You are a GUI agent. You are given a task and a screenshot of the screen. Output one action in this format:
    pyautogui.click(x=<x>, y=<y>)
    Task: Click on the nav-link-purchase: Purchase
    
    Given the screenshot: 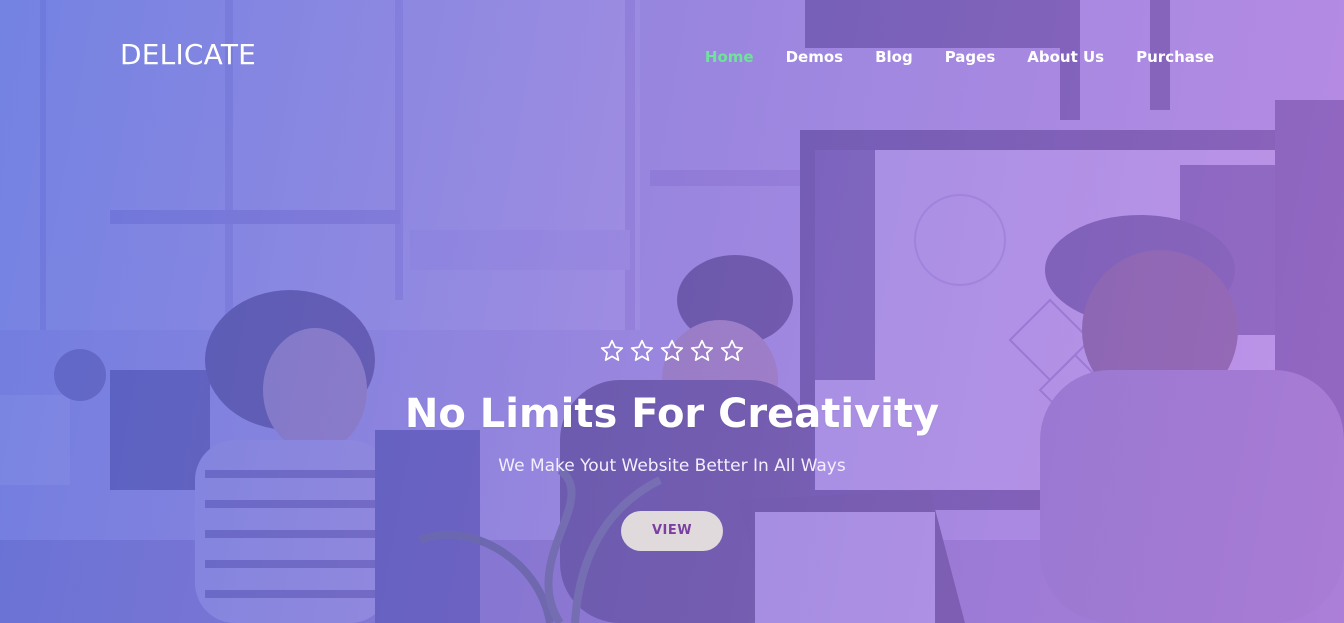 What is the action you would take?
    pyautogui.click(x=1175, y=57)
    